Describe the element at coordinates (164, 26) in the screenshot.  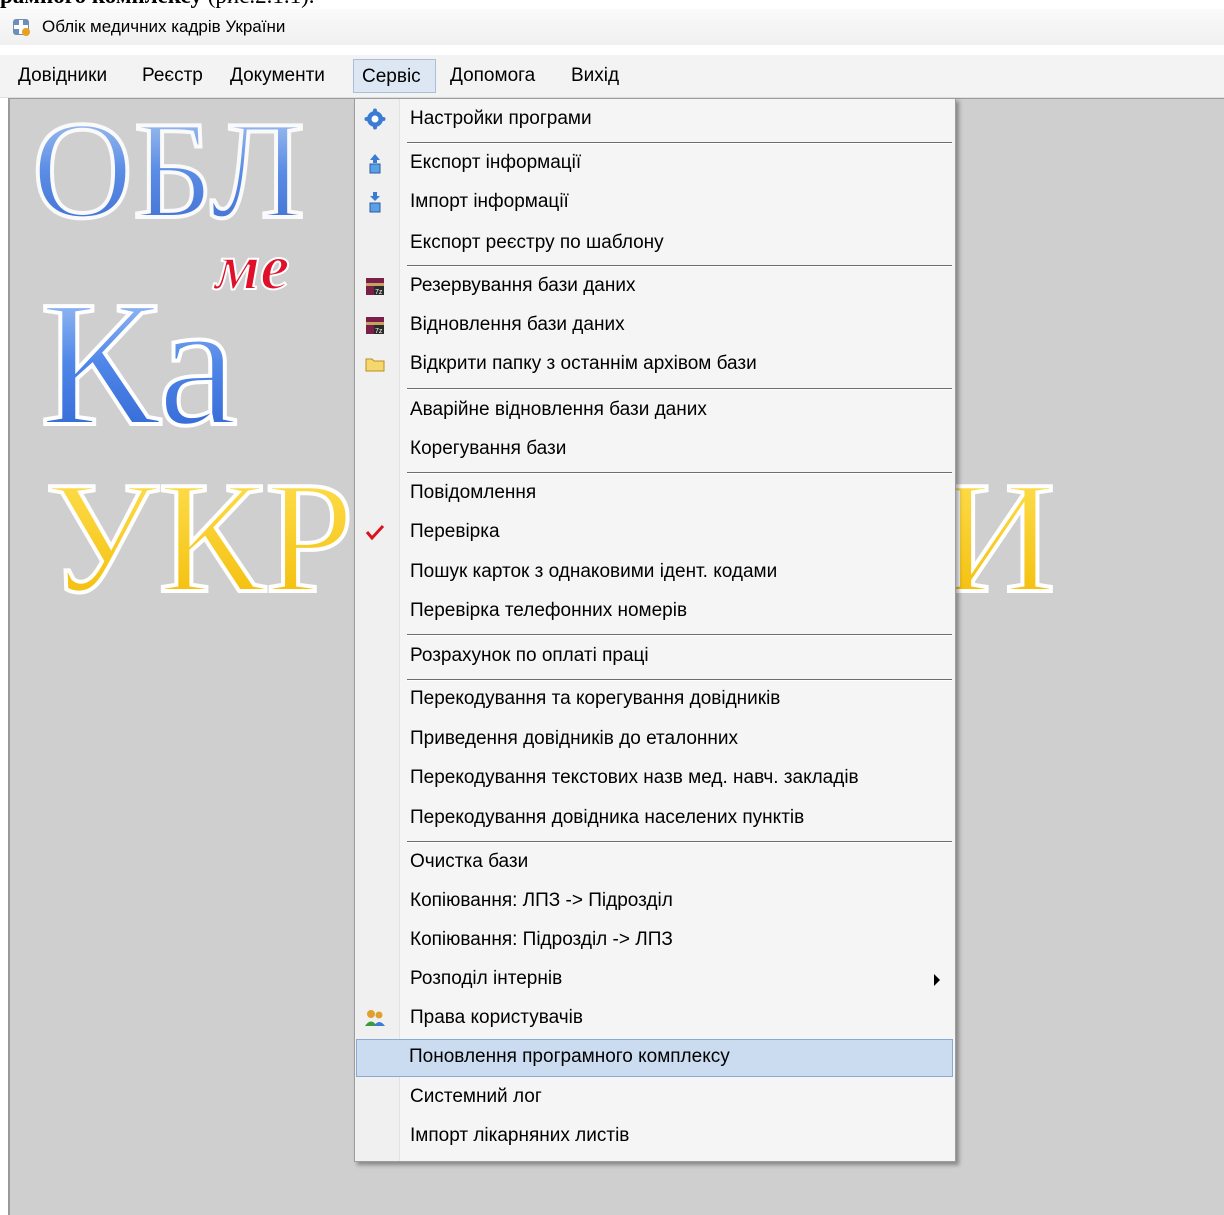
I see `window-title: Облік медичних кадрів України` at that location.